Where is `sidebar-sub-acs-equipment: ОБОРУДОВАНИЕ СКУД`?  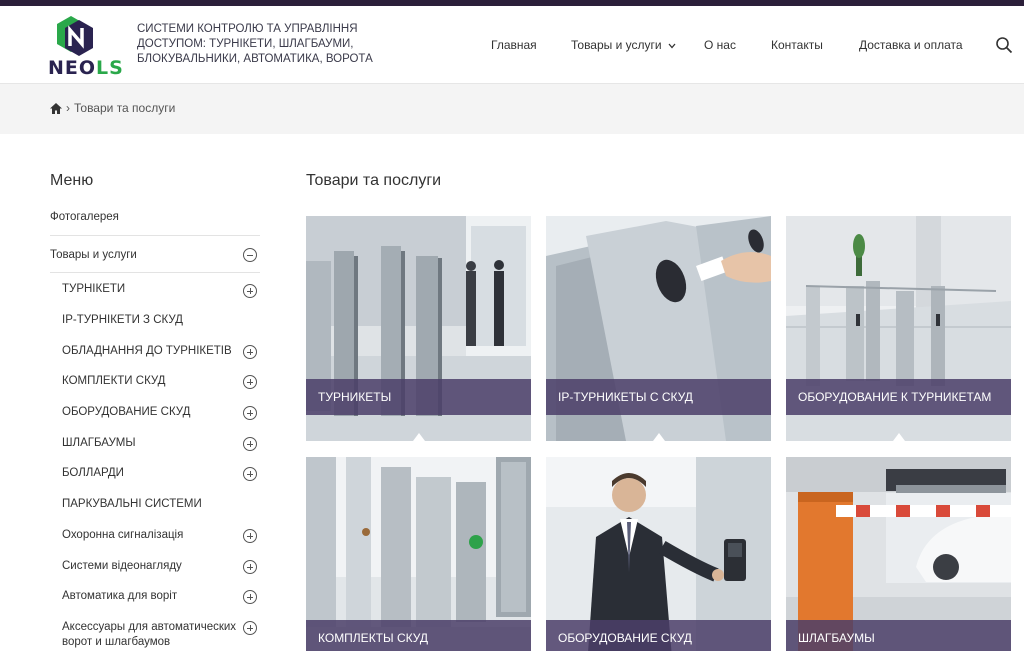 sidebar-sub-acs-equipment: ОБОРУДОВАНИЕ СКУД is located at coordinates (149, 412).